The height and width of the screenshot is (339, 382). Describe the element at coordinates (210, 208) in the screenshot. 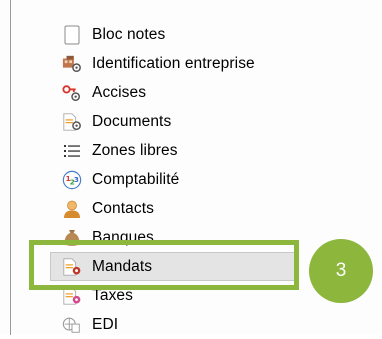

I see `menu-item-contacts: Contacts` at that location.